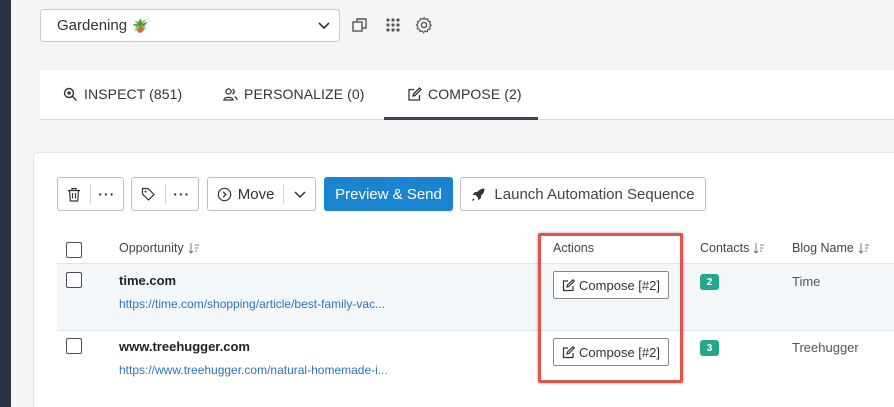 This screenshot has width=894, height=407. I want to click on preview-send-button: Preview & Send, so click(388, 194).